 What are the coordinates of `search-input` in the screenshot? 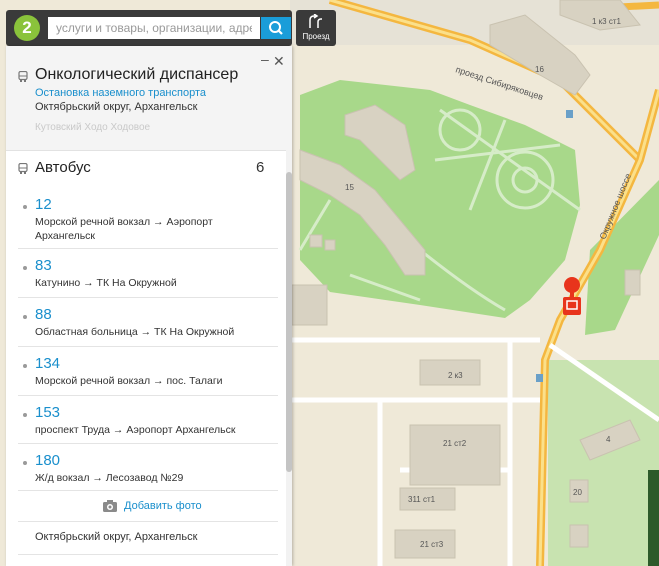 It's located at (154, 28).